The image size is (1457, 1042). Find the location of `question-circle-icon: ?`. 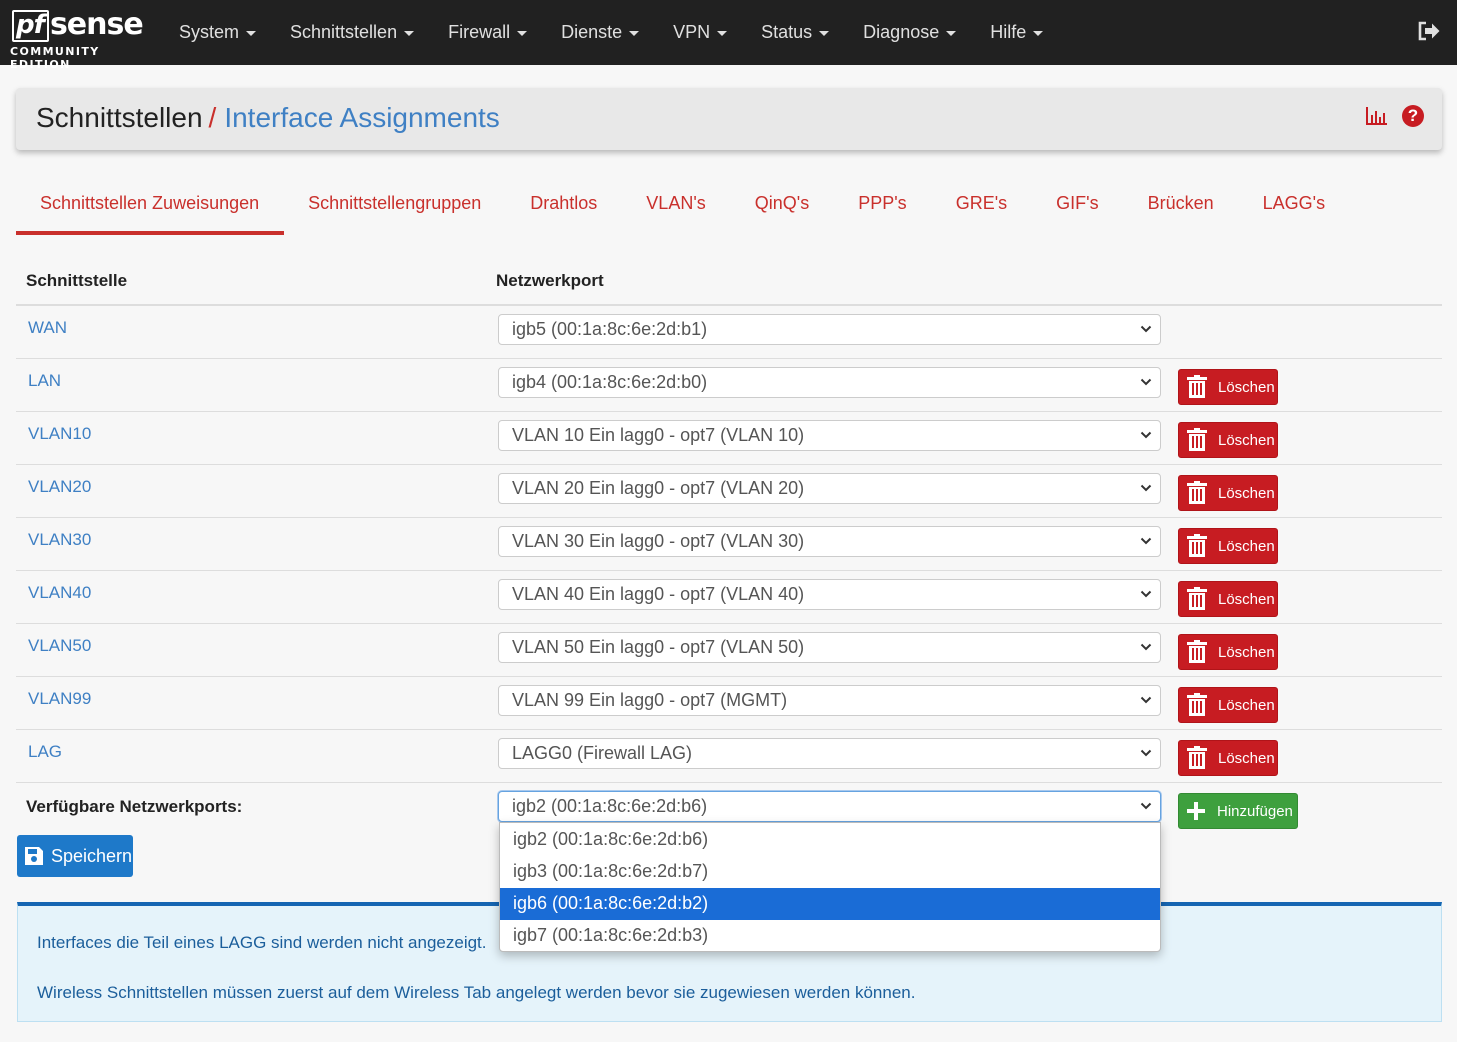

question-circle-icon: ? is located at coordinates (1413, 116).